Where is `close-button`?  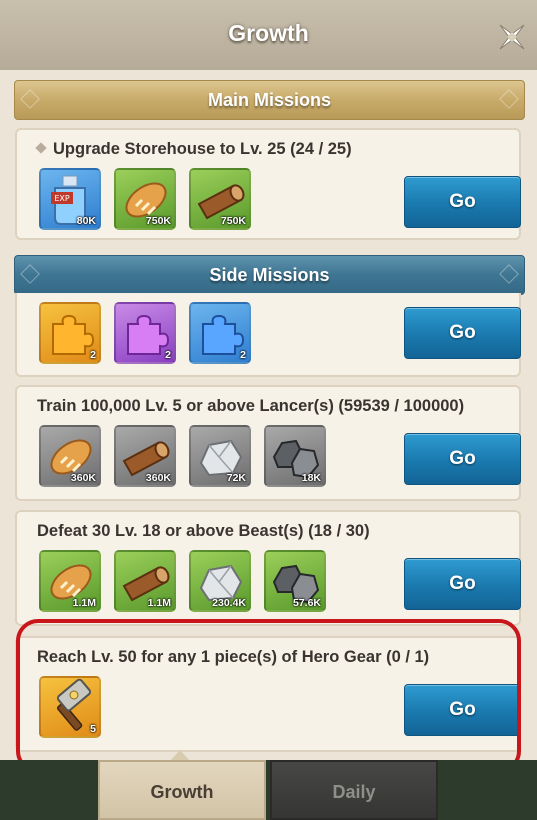
close-button is located at coordinates (512, 37).